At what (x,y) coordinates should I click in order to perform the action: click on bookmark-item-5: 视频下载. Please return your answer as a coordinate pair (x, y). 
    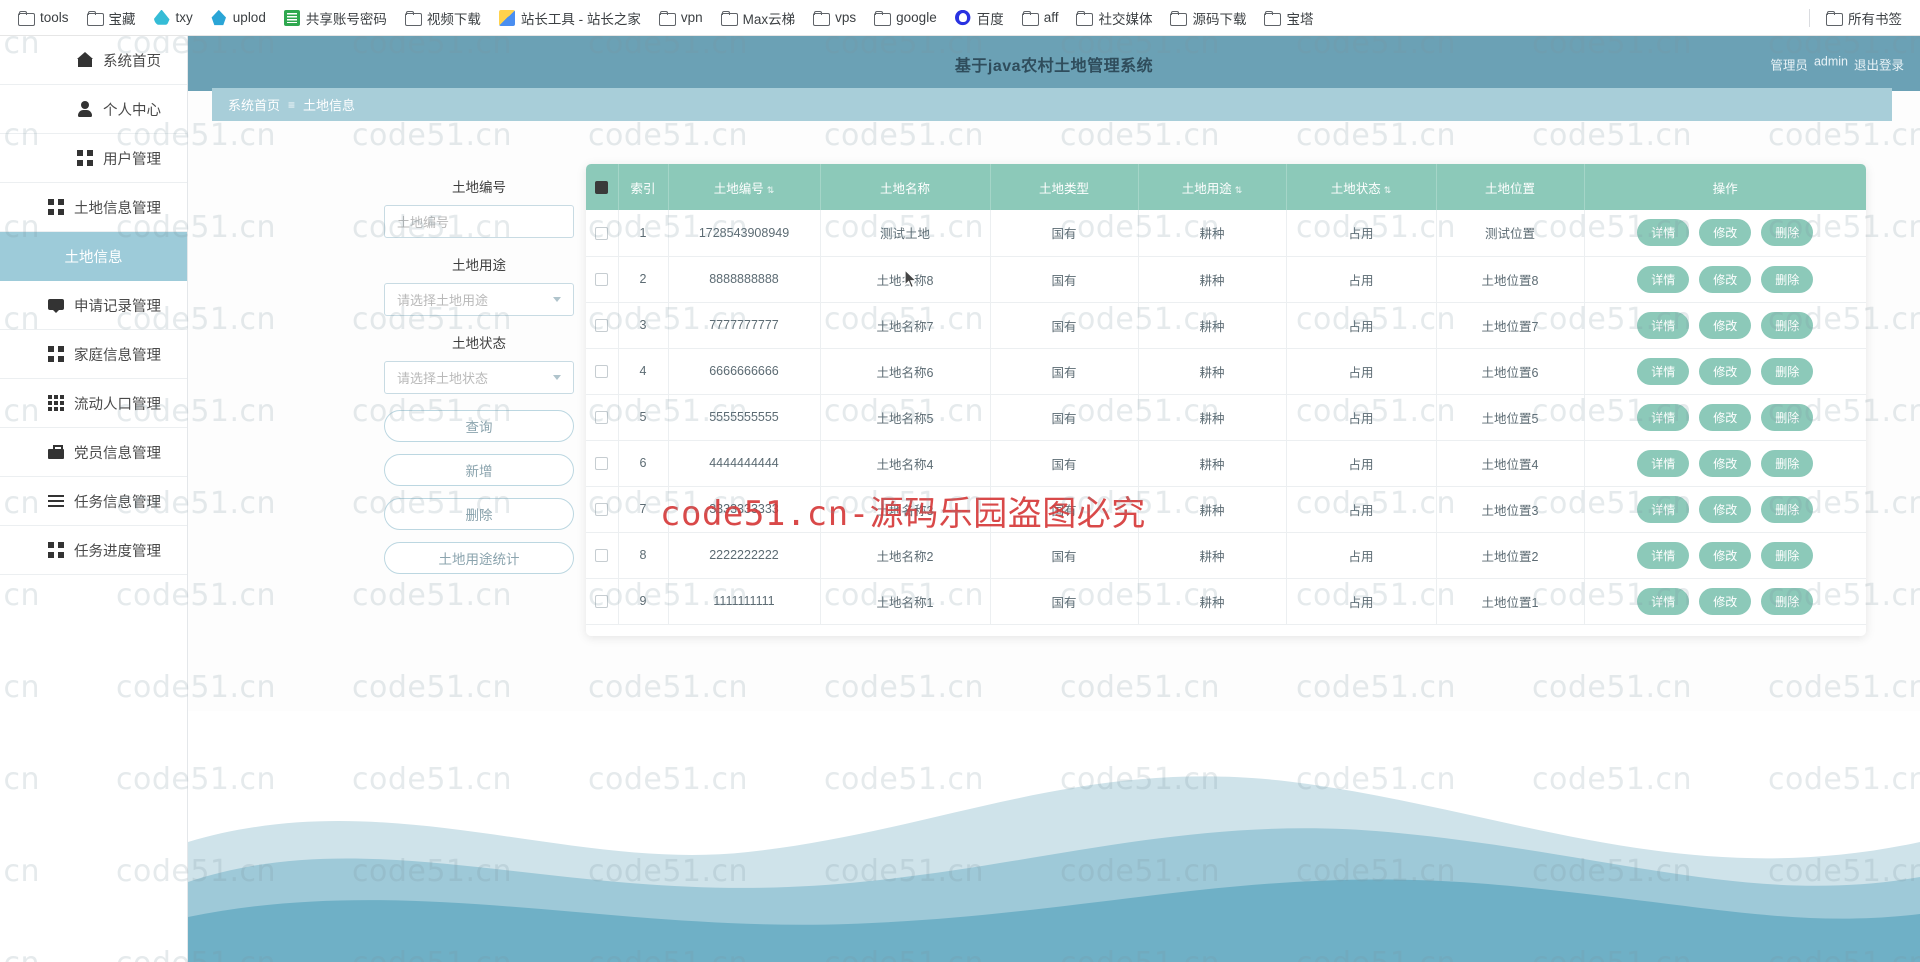
    Looking at the image, I should click on (443, 18).